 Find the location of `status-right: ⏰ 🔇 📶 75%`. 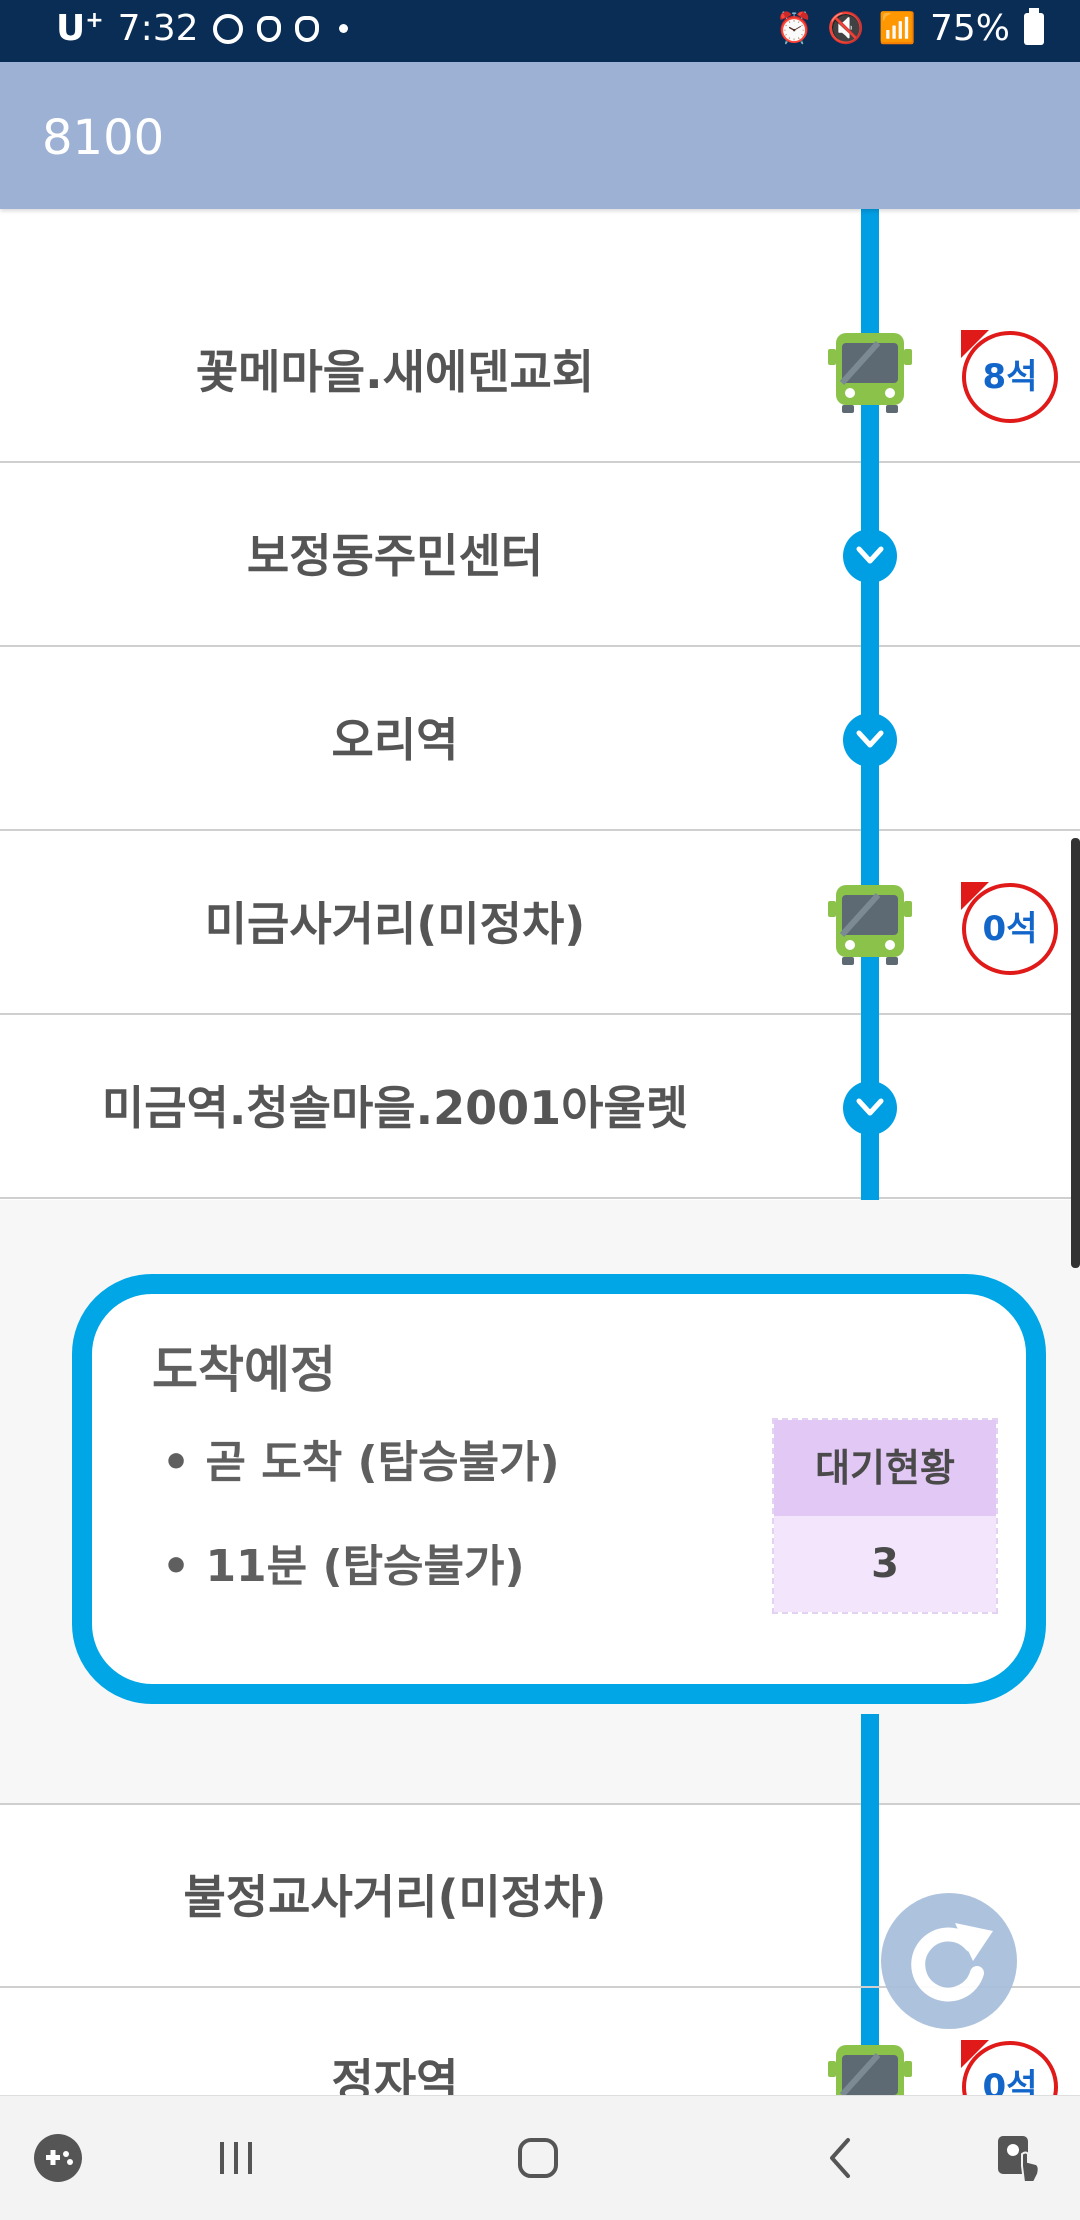

status-right: ⏰ 🔇 📶 75% is located at coordinates (909, 28).